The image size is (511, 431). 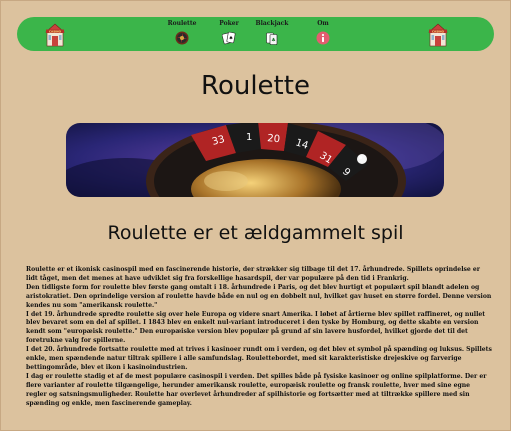 I want to click on roulette-number: 20, so click(x=274, y=139).